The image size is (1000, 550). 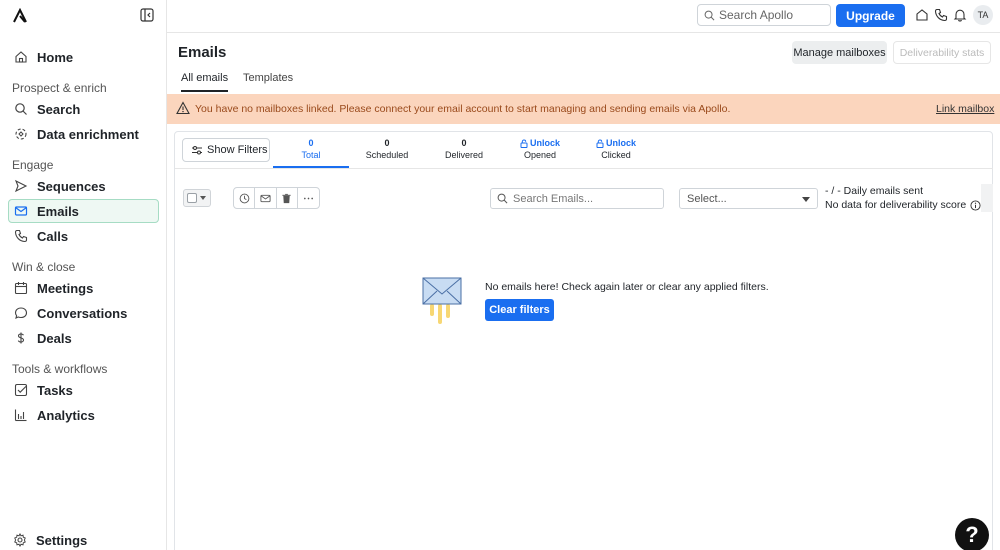 I want to click on sidebar-item-label: Home, so click(x=55, y=57).